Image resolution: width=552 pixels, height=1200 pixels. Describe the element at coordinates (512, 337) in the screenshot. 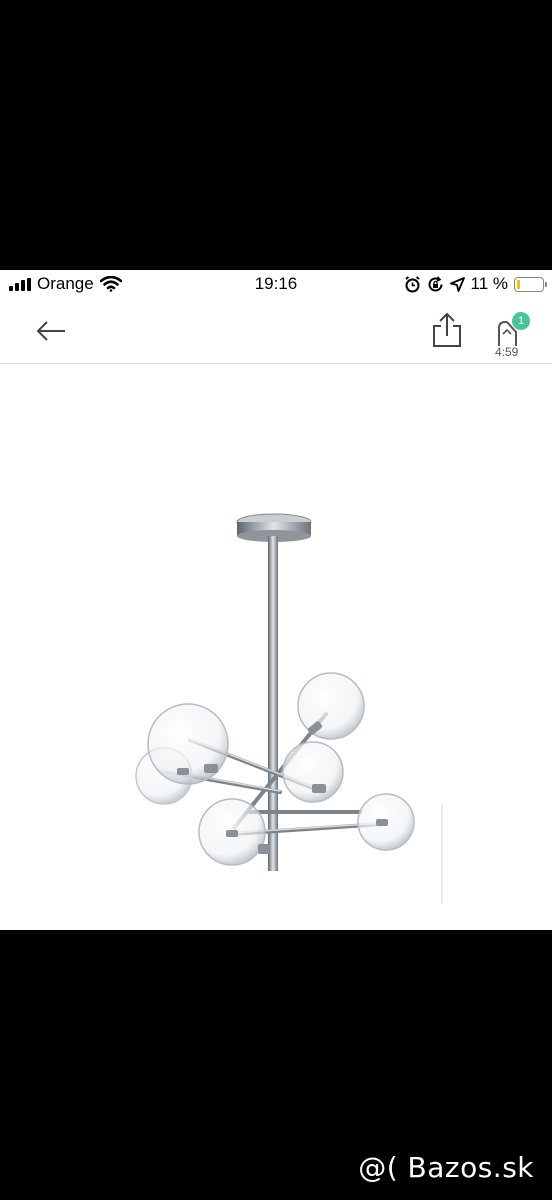

I see `session-timer-button: 1 4:59` at that location.